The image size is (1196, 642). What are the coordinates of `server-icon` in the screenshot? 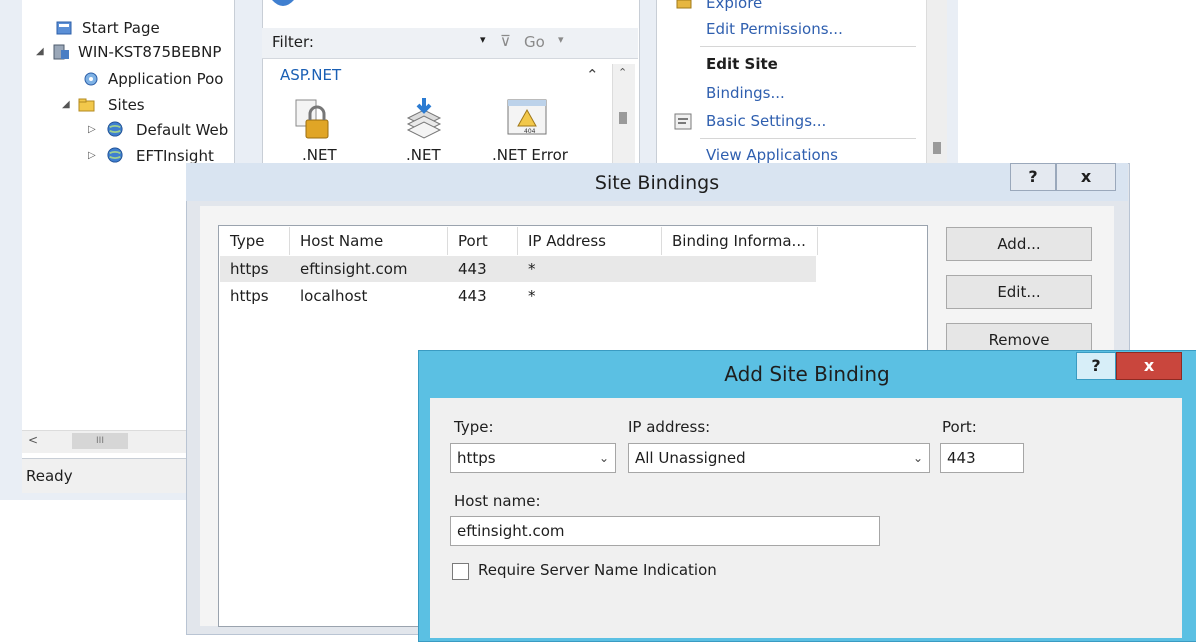 It's located at (61, 52).